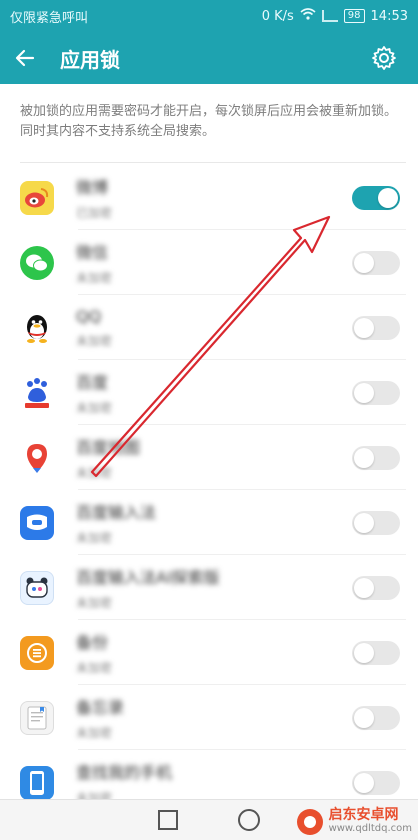 The width and height of the screenshot is (418, 840). What do you see at coordinates (37, 717) in the screenshot?
I see `notes-icon` at bounding box center [37, 717].